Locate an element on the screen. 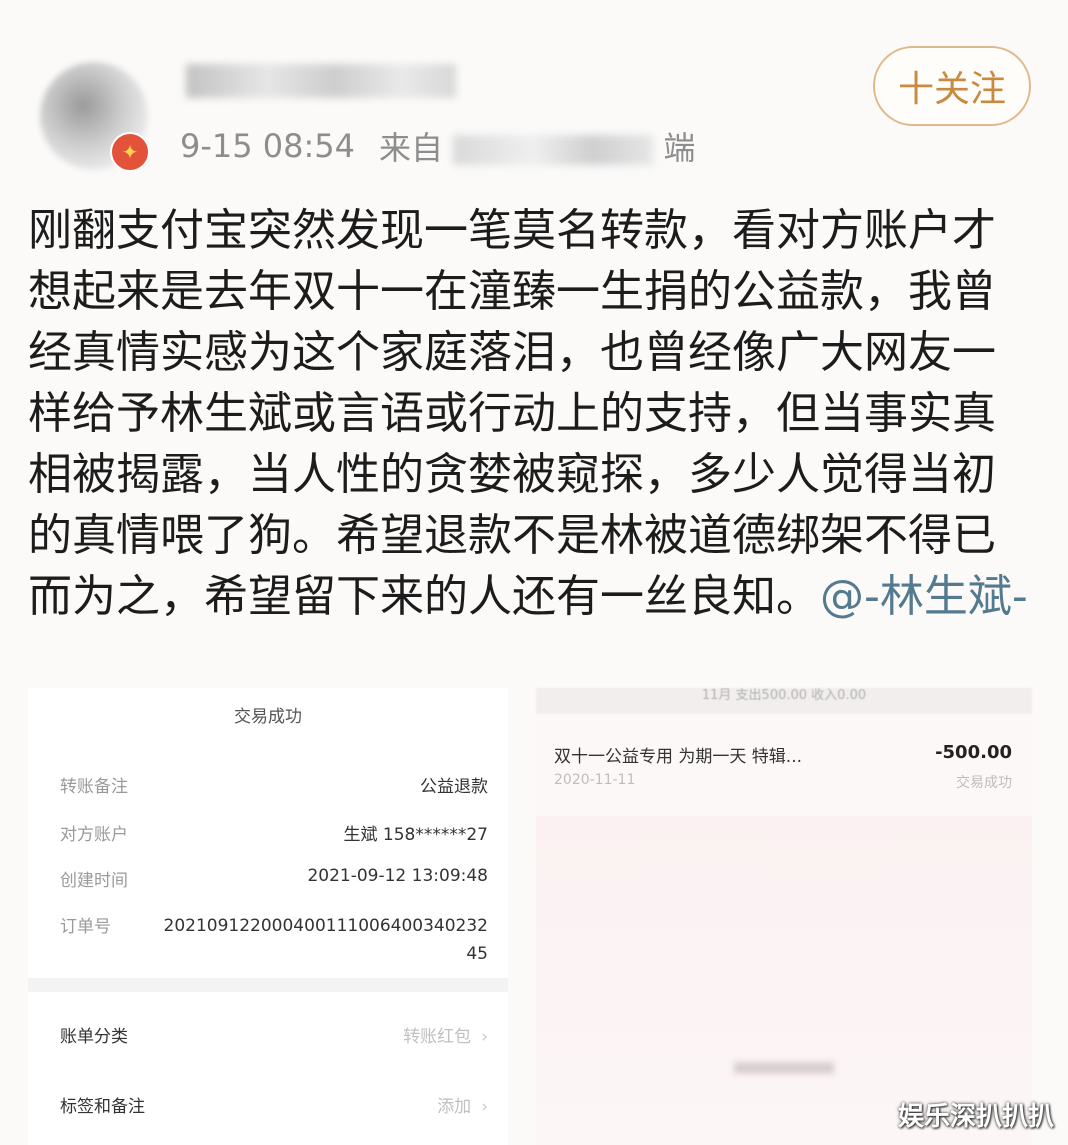 This screenshot has width=1068, height=1145. month-summary: 11月 支出500.00 收入0.00 is located at coordinates (784, 701).